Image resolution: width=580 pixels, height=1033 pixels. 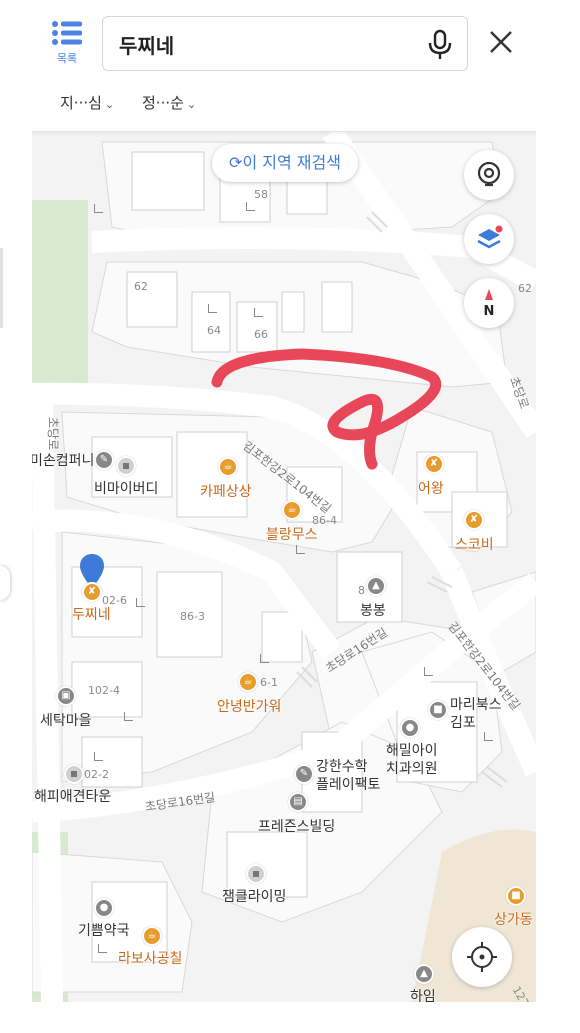 What do you see at coordinates (291, 162) in the screenshot?
I see `research-area-label: 이 지역 재검색` at bounding box center [291, 162].